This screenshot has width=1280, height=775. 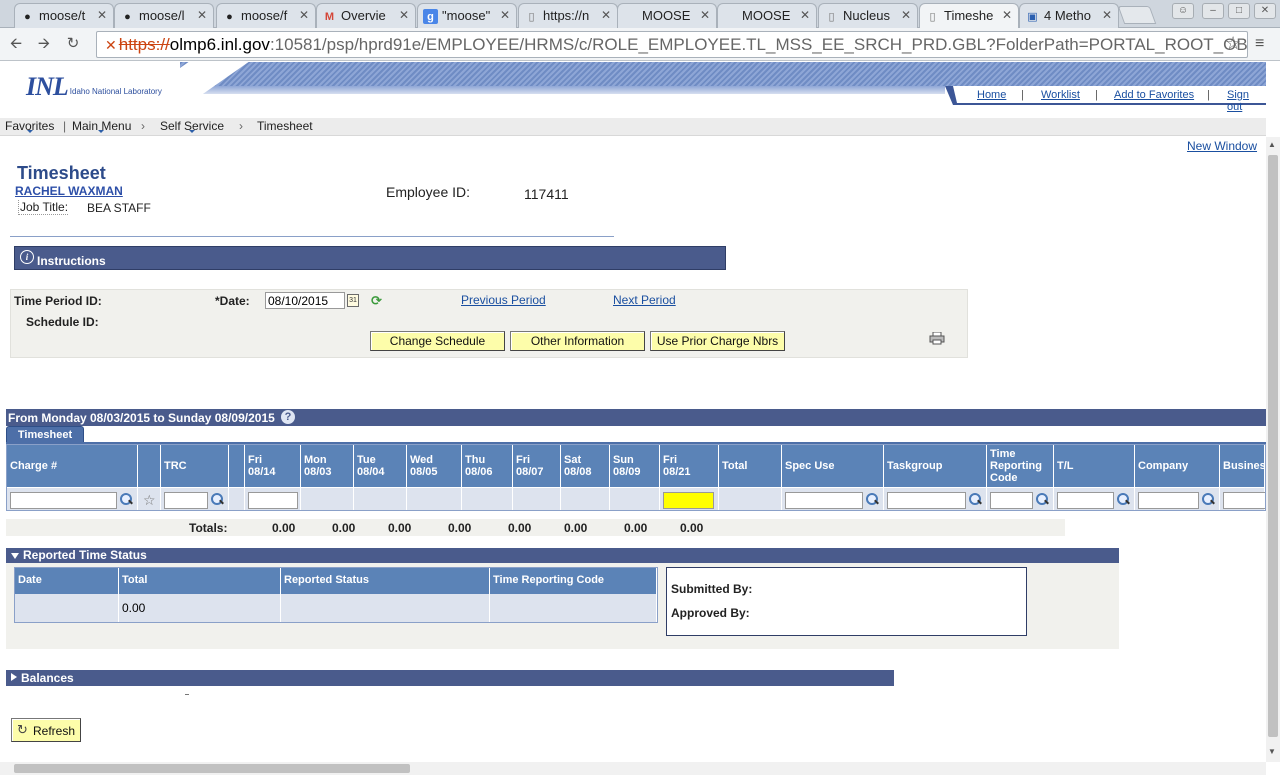 I want to click on balances-header: Balances, so click(x=450, y=678).